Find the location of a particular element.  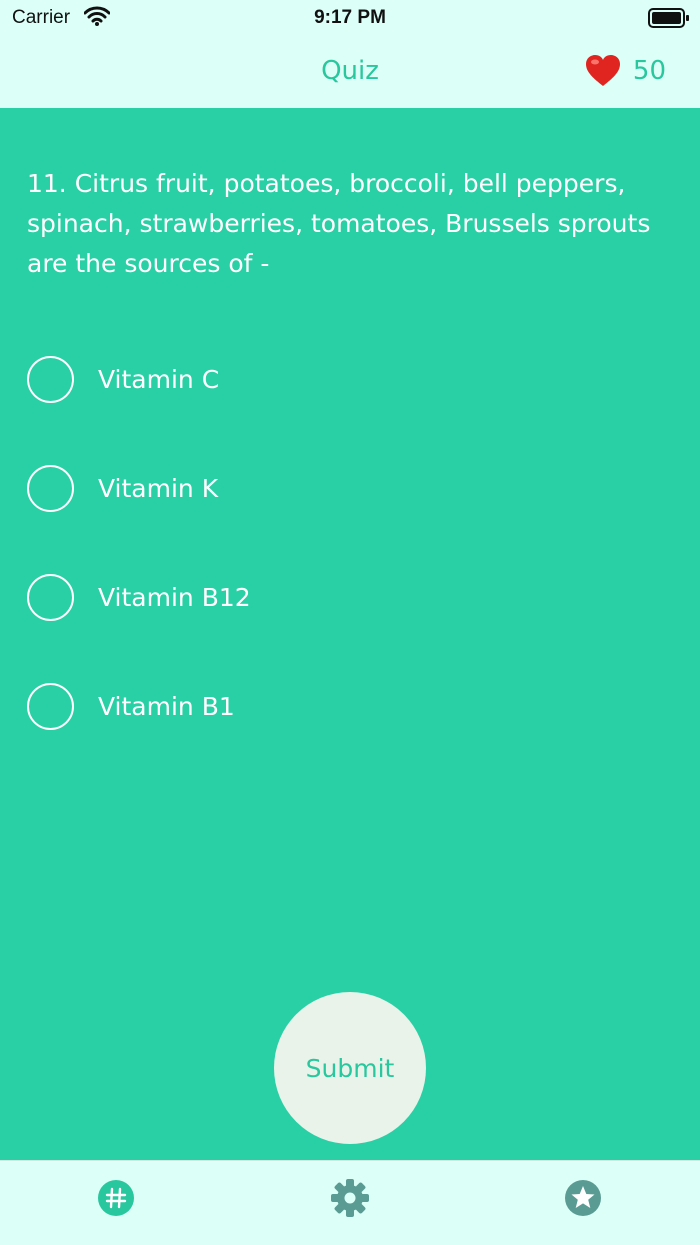

tab-settings is located at coordinates (350, 1198).